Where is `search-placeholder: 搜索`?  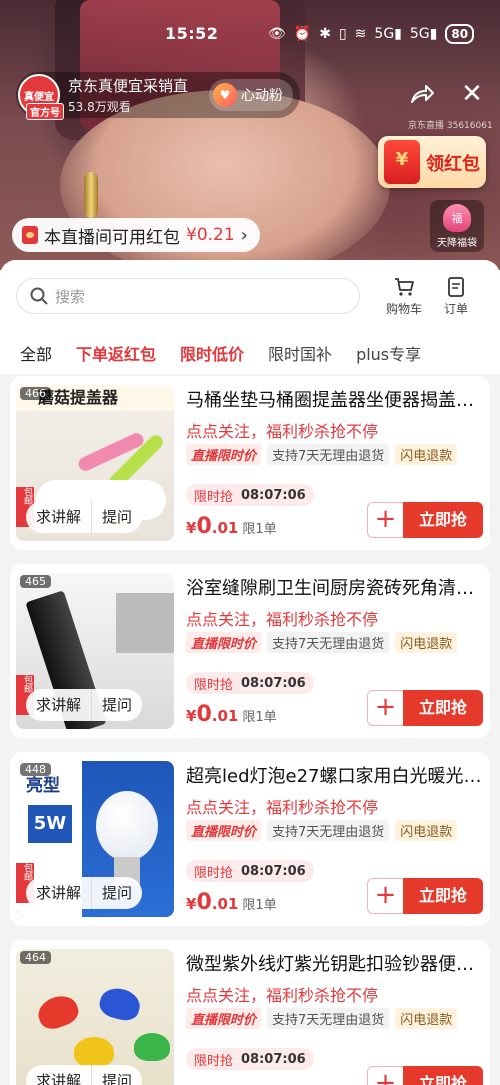 search-placeholder: 搜索 is located at coordinates (70, 296).